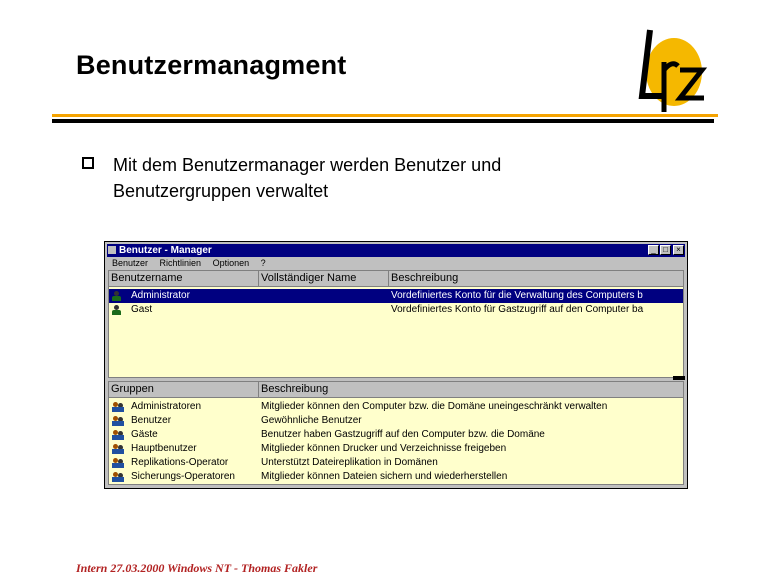 Image resolution: width=768 pixels, height=576 pixels. I want to click on divider-rule, so click(383, 121).